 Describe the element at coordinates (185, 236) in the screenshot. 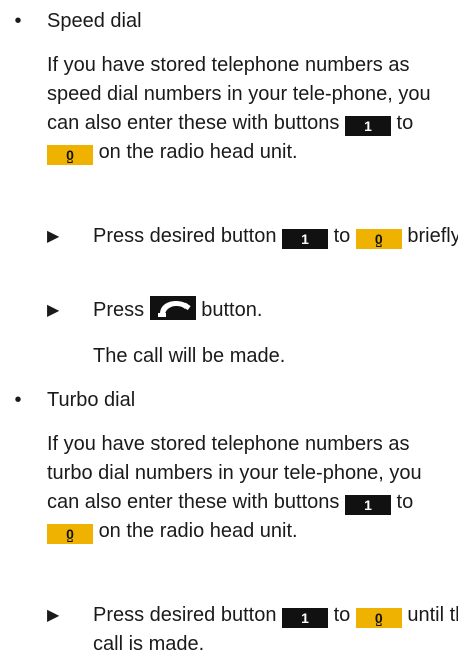

I see `speed-dial-step1-text: Press desired button` at that location.